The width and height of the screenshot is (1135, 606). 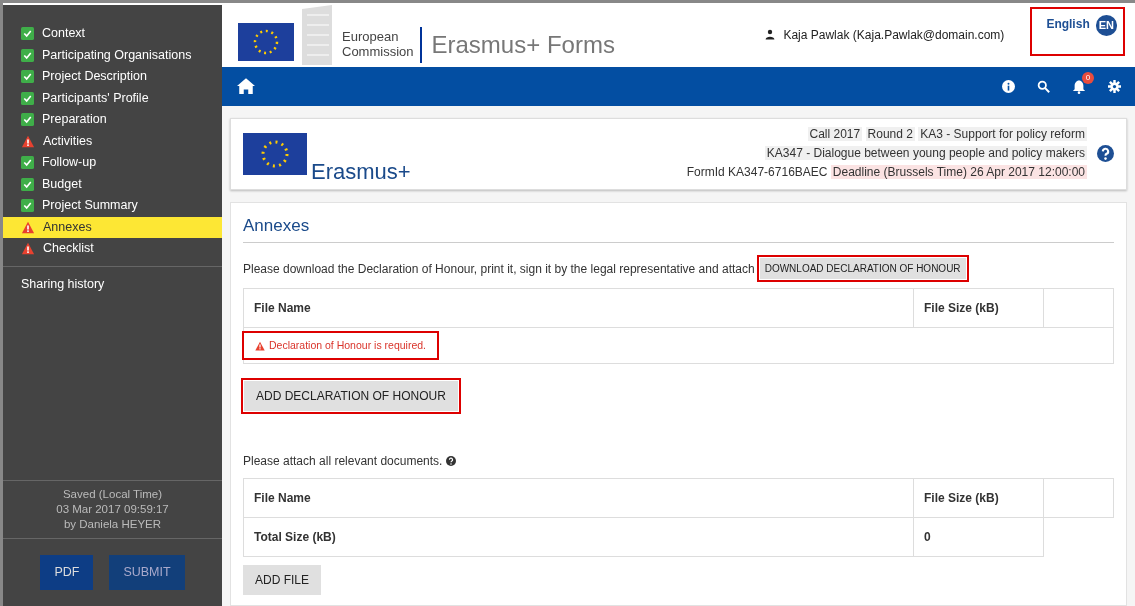 What do you see at coordinates (517, 44) in the screenshot?
I see `app-title: Erasmus+ Forms` at bounding box center [517, 44].